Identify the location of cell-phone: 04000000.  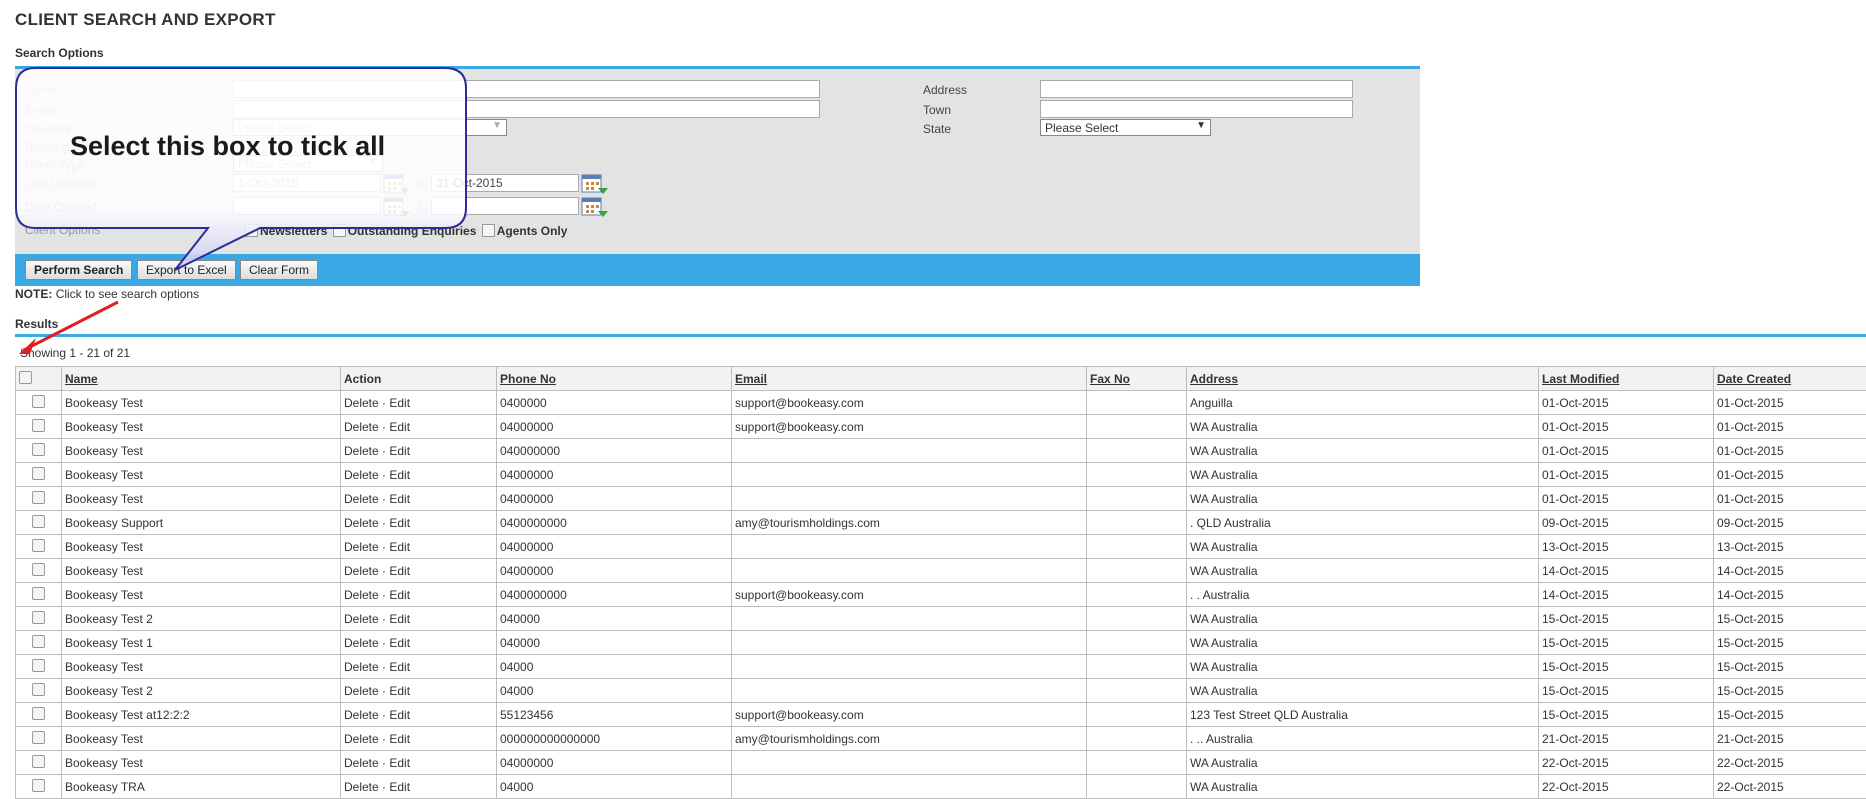
(614, 426).